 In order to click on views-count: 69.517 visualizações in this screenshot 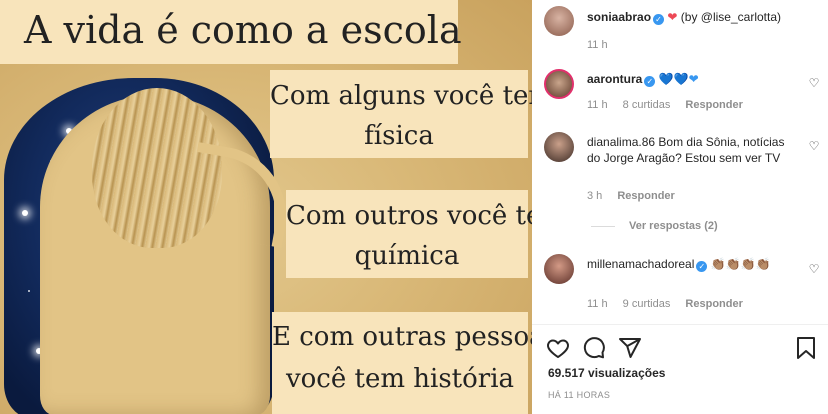, I will do `click(606, 373)`.